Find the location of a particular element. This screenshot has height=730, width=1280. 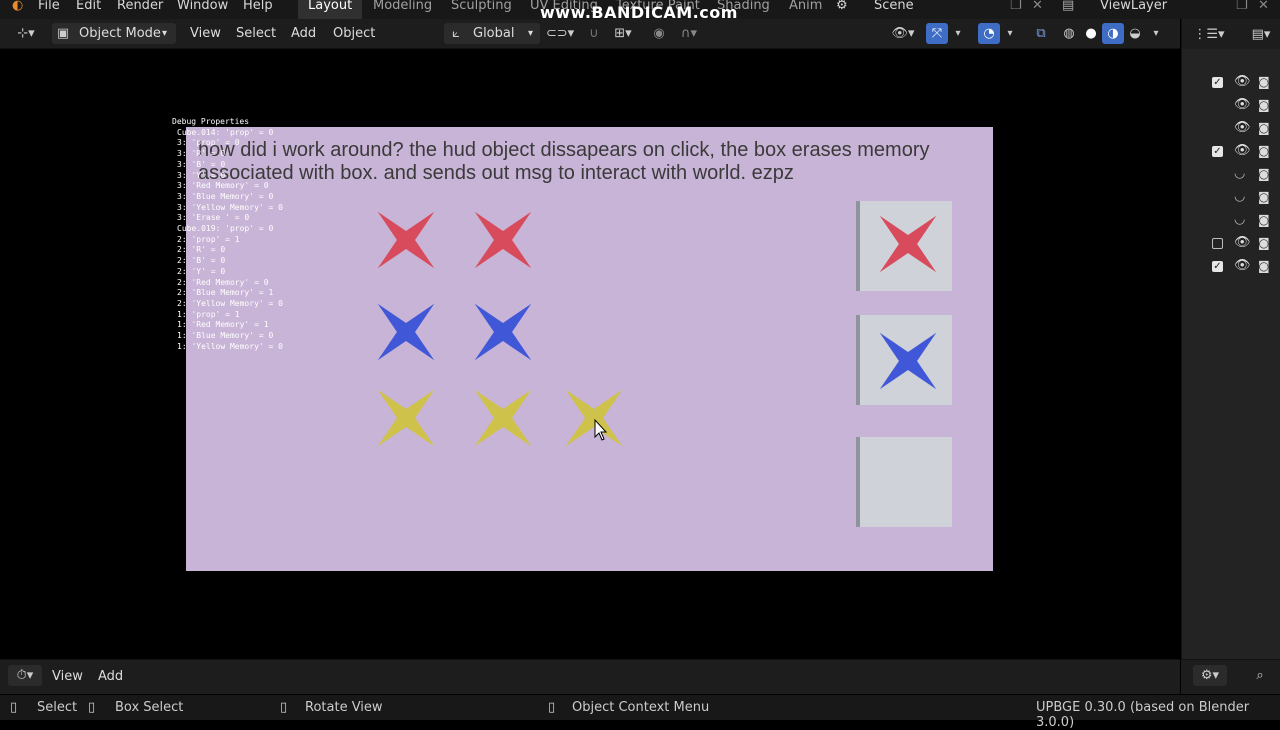

debug-line: 3: 'Blue Memory' = 0 is located at coordinates (225, 196).